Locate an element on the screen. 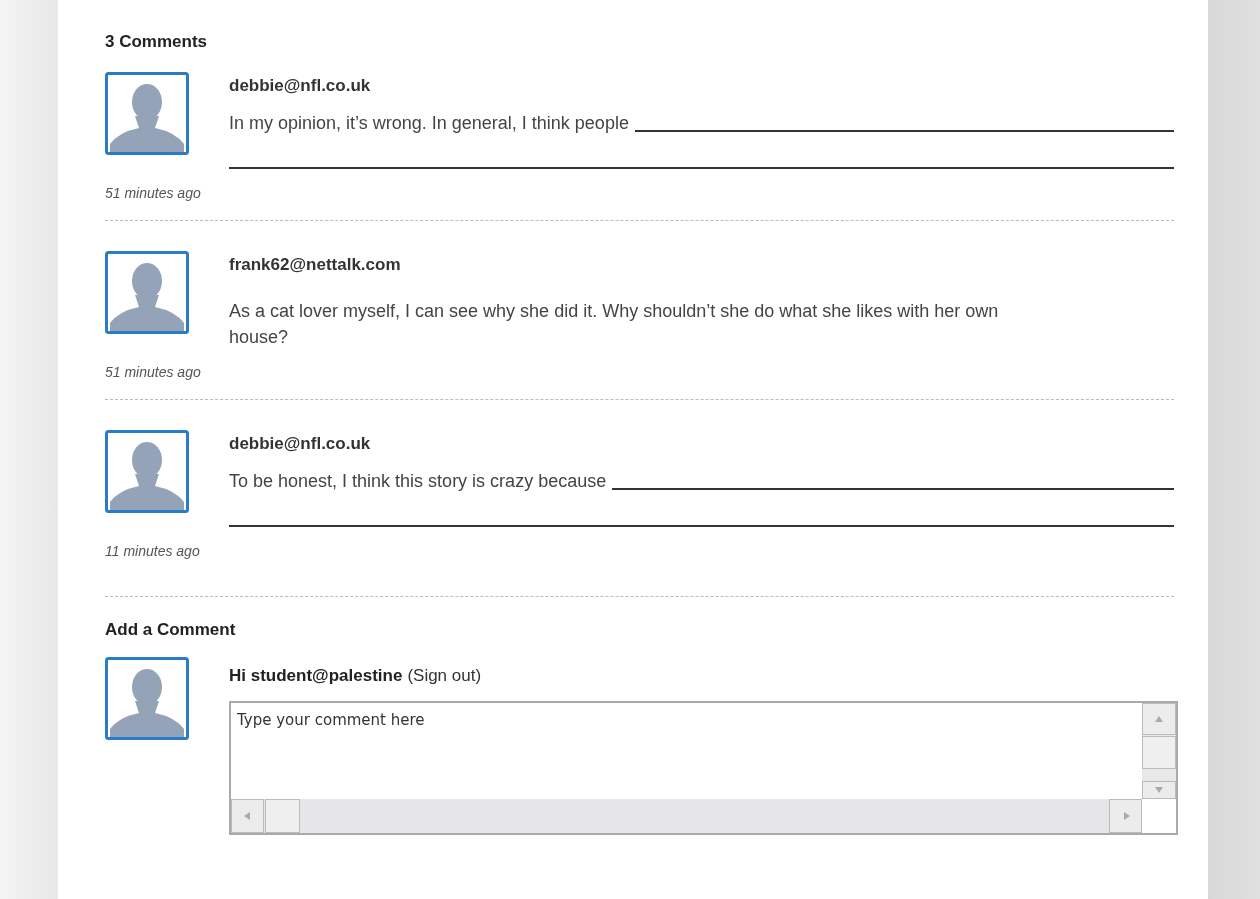 The width and height of the screenshot is (1260, 899). comment-time: 11 minutes ago is located at coordinates (153, 551).